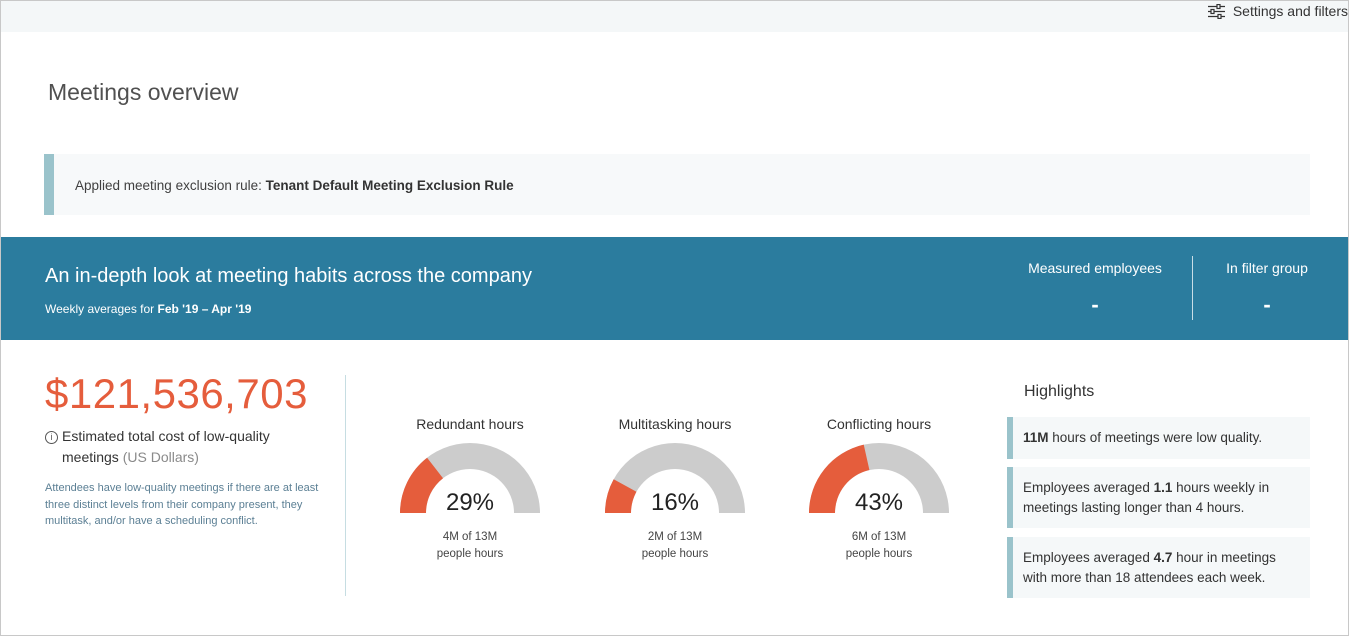 The width and height of the screenshot is (1349, 636). What do you see at coordinates (1267, 289) in the screenshot?
I see `in-filter-group-stat: In filter group -` at bounding box center [1267, 289].